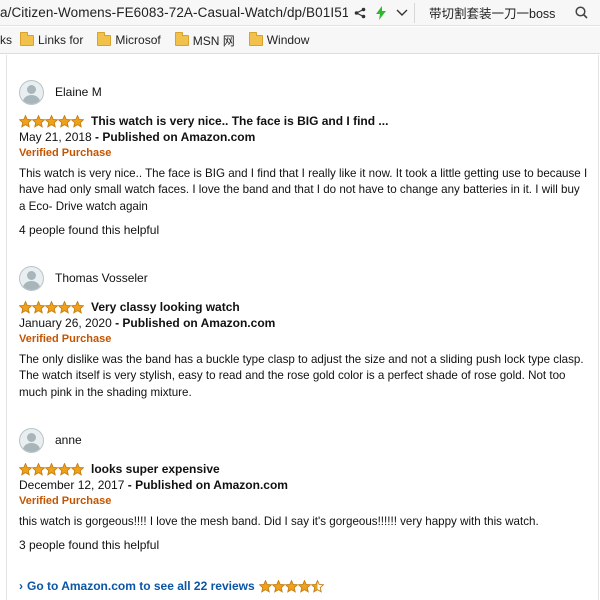 The height and width of the screenshot is (600, 600). Describe the element at coordinates (488, 12) in the screenshot. I see `search-engine-field: 带切割套装一刀一boss` at that location.